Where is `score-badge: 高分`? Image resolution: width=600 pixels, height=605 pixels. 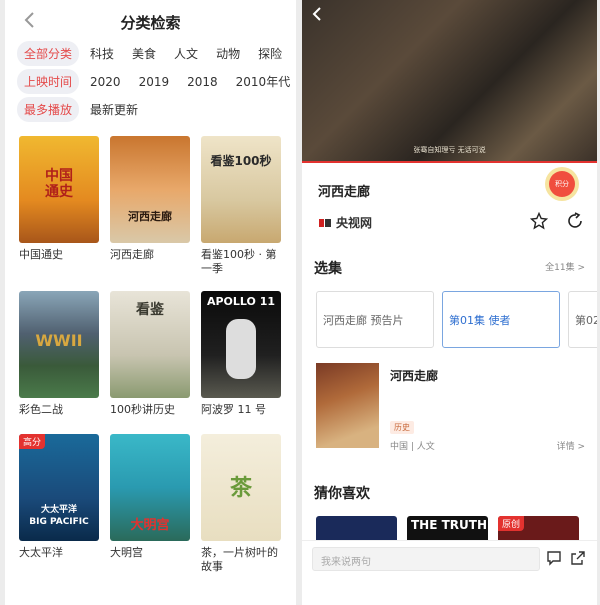 score-badge: 高分 is located at coordinates (32, 441).